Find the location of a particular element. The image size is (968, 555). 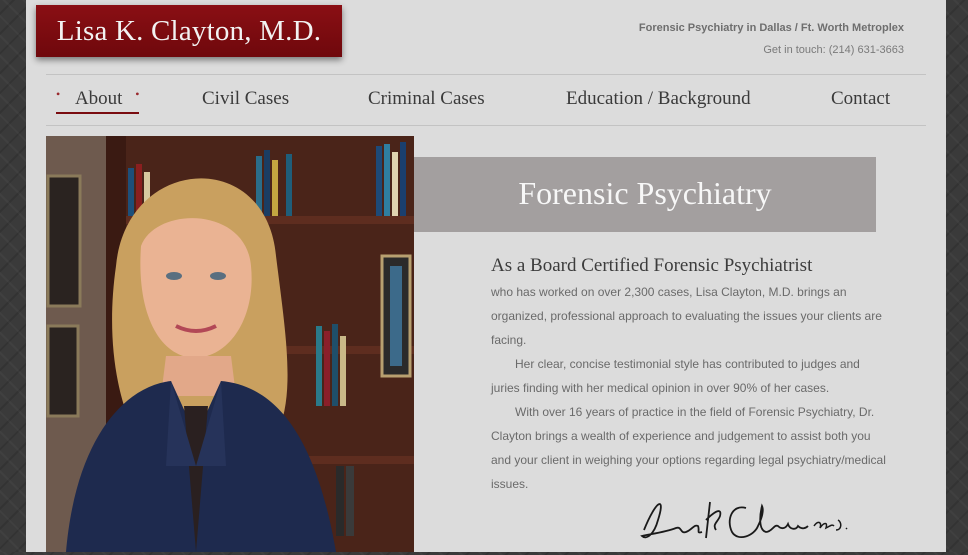

banner-title-text: Forensic Psychiatry is located at coordinates (645, 193).